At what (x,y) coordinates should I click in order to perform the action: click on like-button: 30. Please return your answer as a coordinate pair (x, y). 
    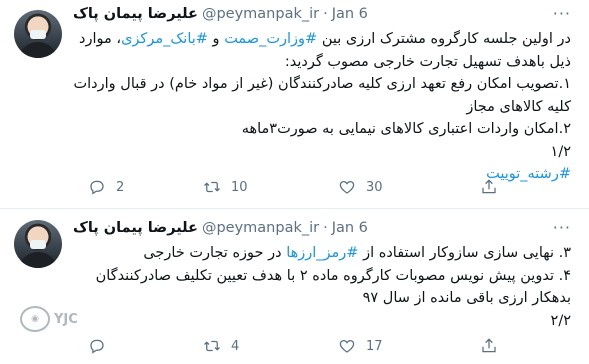
    Looking at the image, I should click on (360, 187).